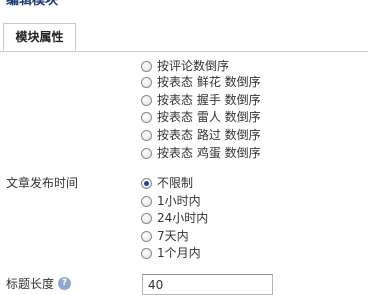  I want to click on radio-label: 按表态 路过 数倒序, so click(209, 135).